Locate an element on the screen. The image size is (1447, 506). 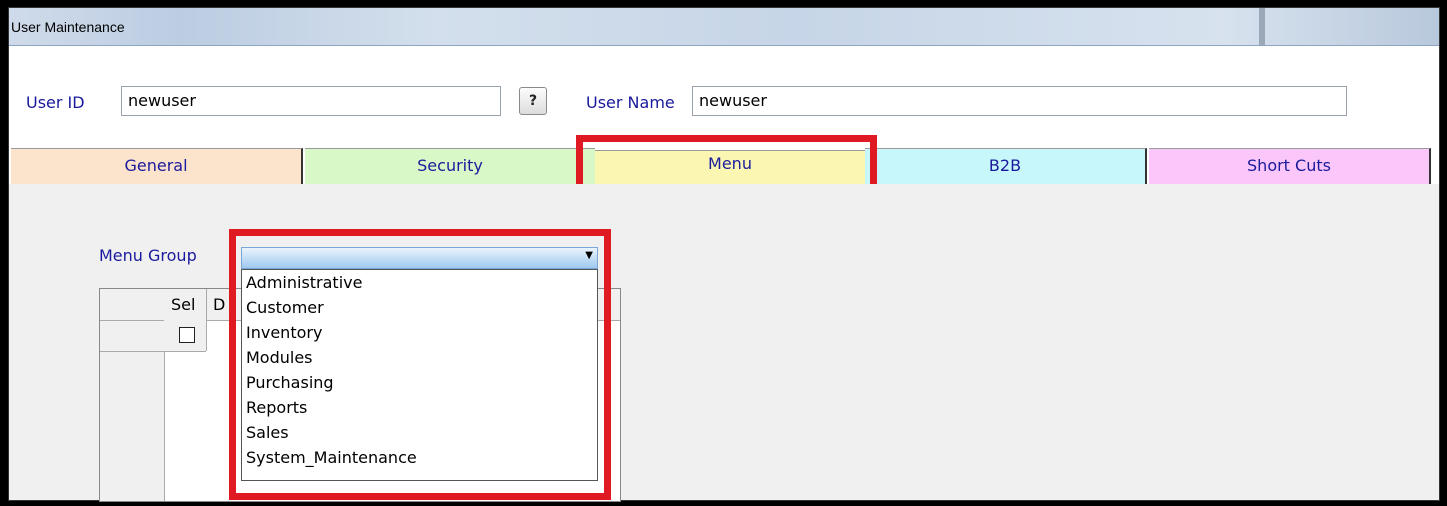
tab-b2b: B2B is located at coordinates (1006, 166).